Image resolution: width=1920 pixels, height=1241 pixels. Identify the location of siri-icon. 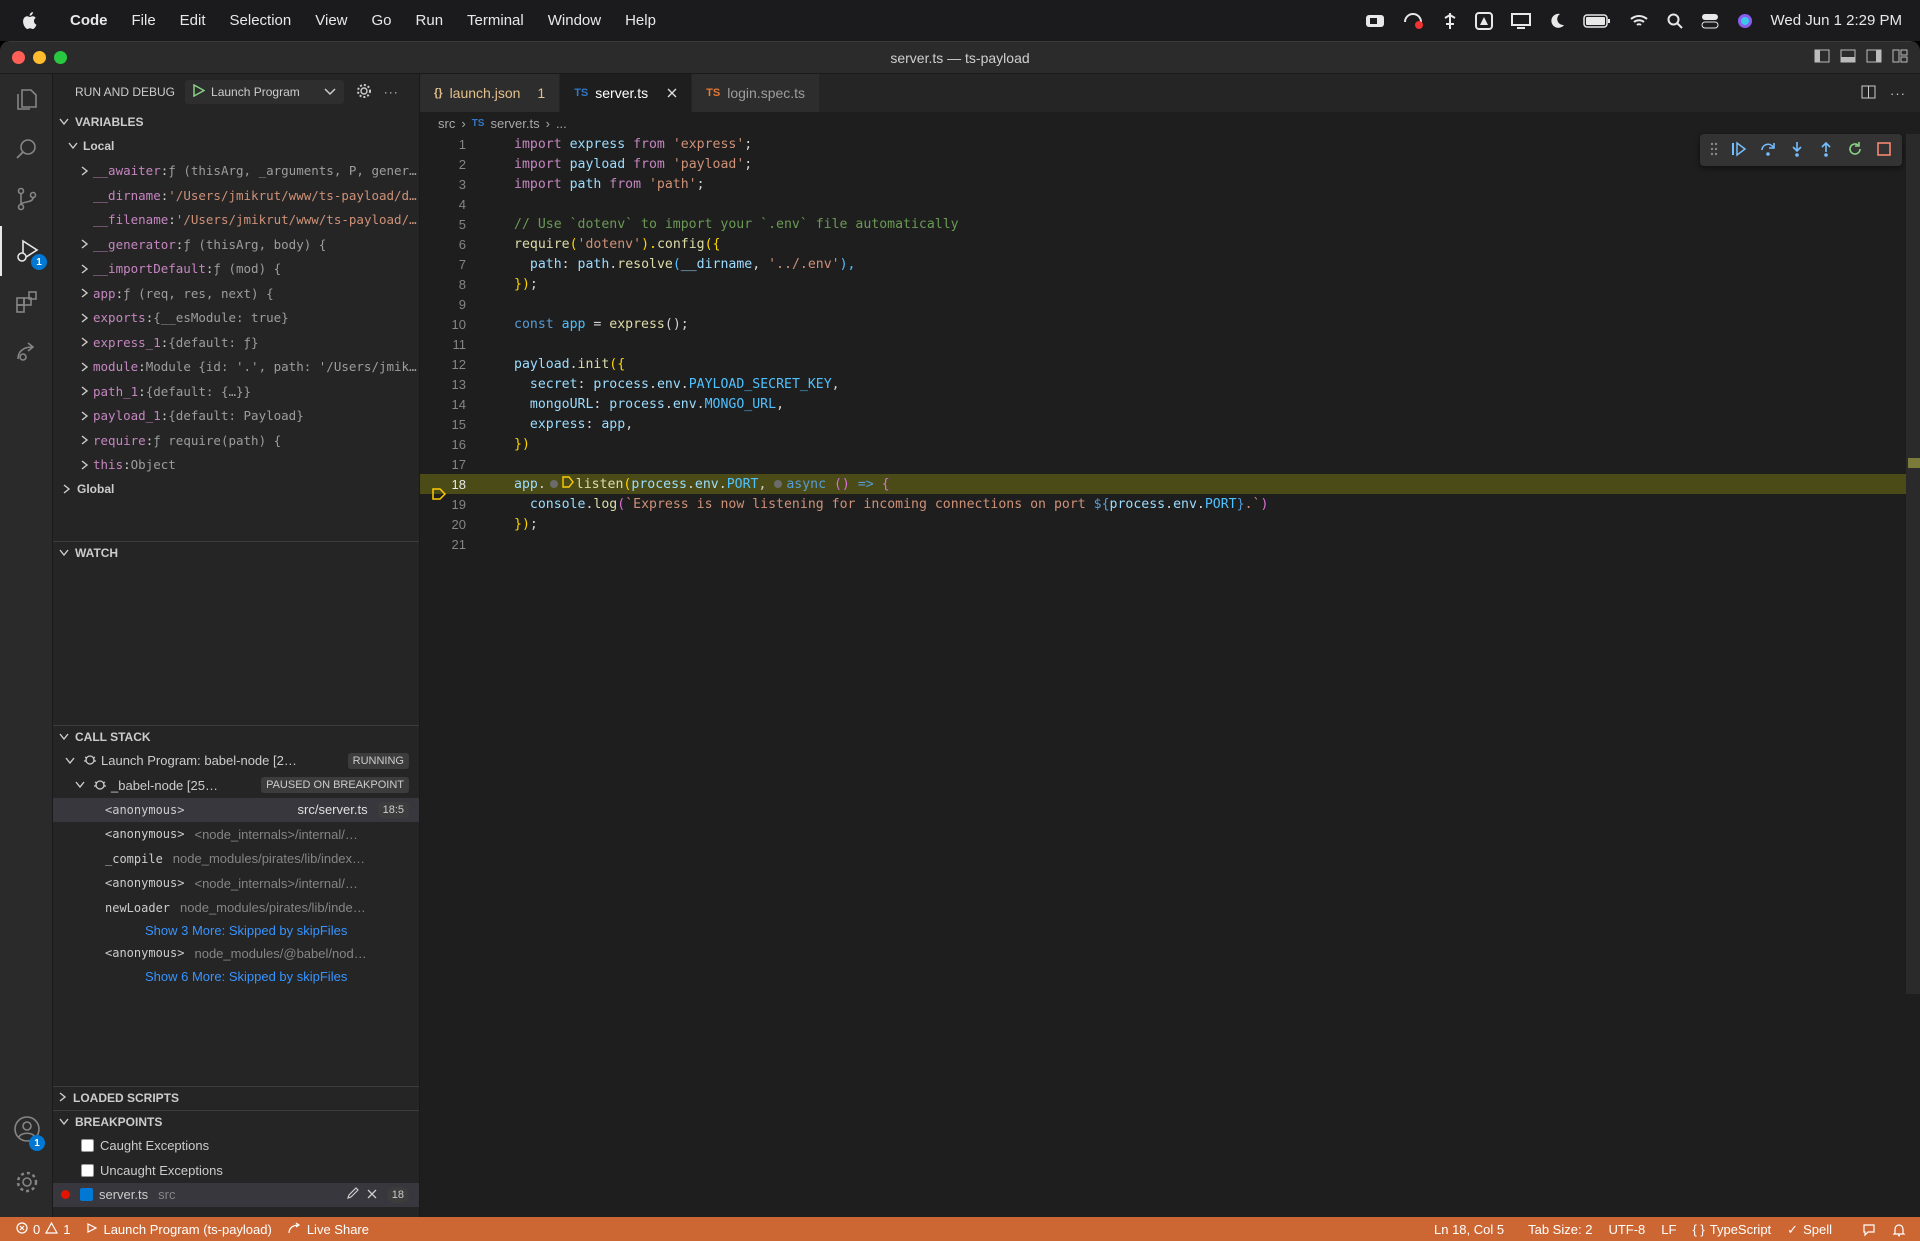
(1745, 21).